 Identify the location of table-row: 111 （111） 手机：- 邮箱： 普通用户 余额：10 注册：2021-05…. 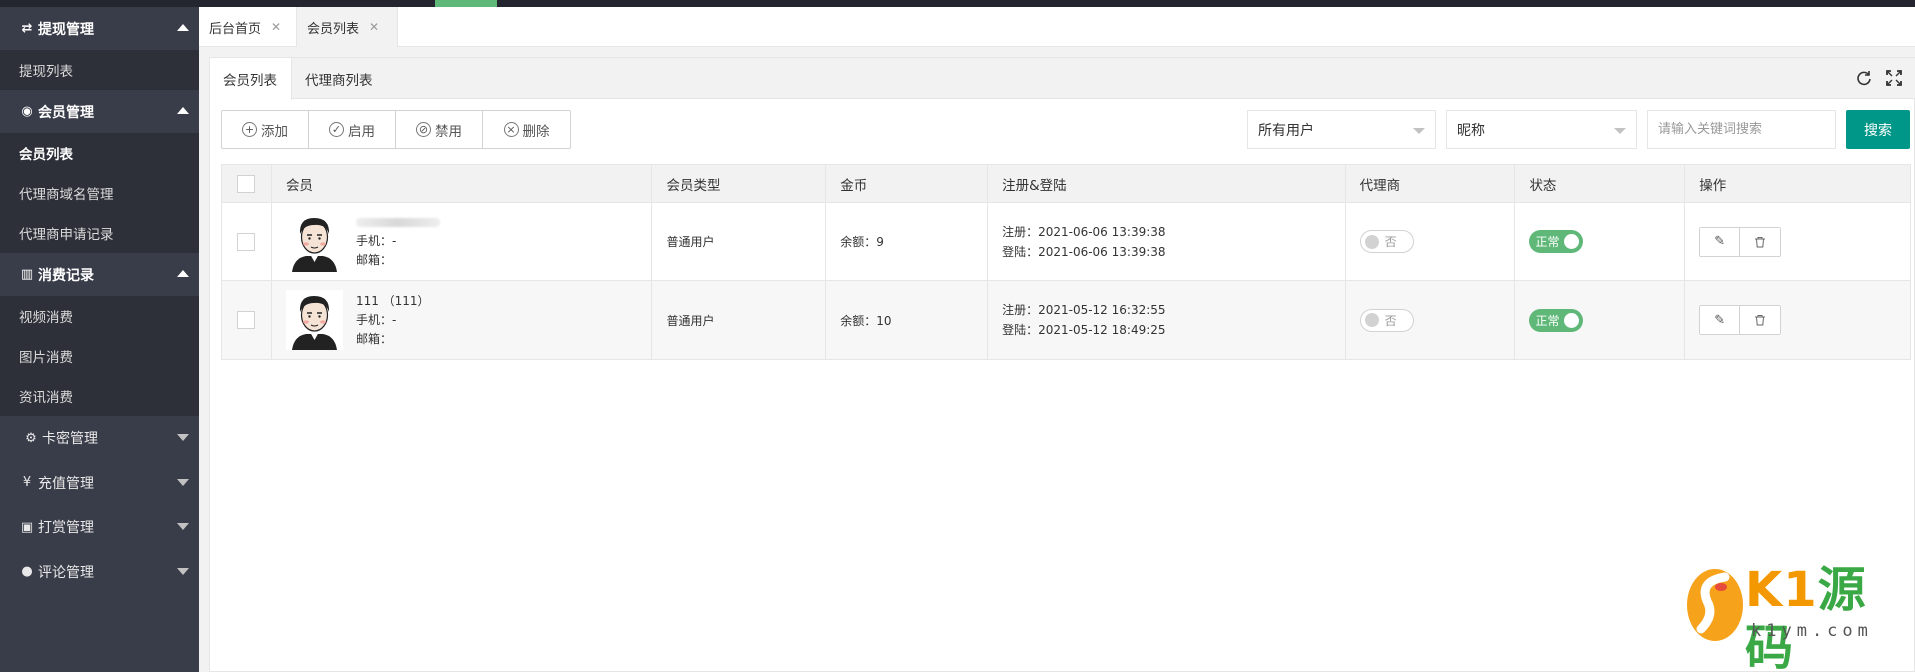
(1066, 320).